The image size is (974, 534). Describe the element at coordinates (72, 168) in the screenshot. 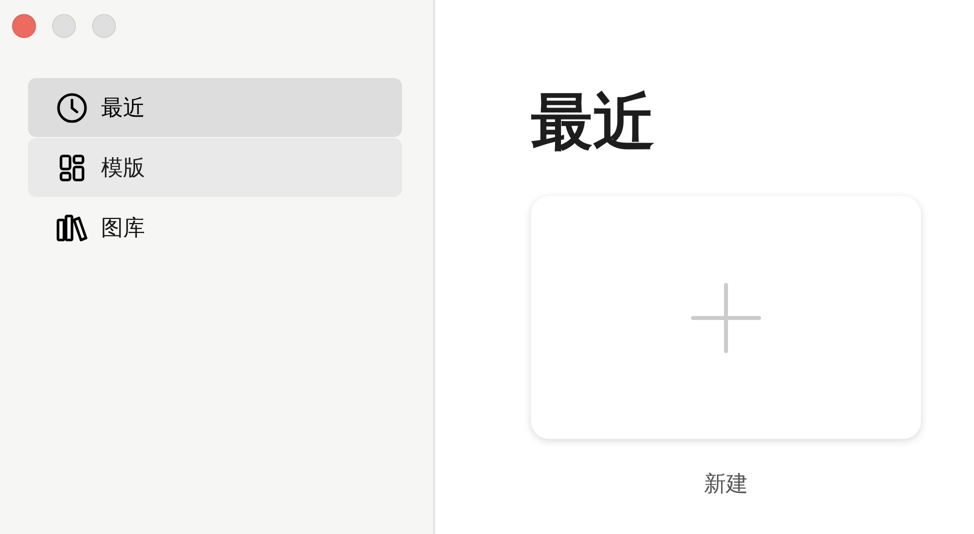

I see `grid-icon` at that location.